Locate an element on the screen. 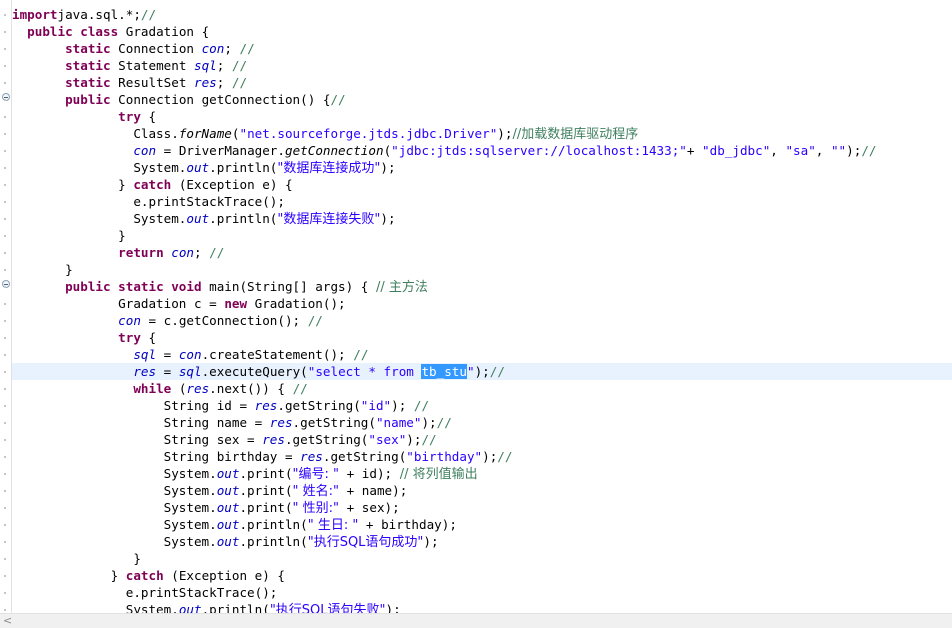 This screenshot has width=952, height=628. horizontal-scrollbar: < is located at coordinates (476, 620).